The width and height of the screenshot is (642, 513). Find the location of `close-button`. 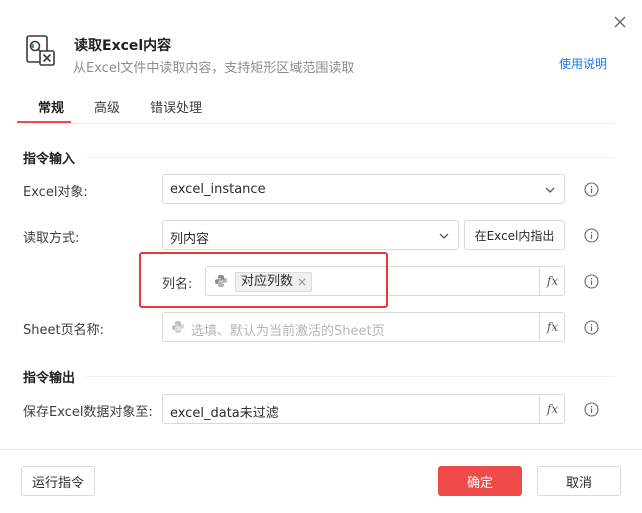

close-button is located at coordinates (620, 22).